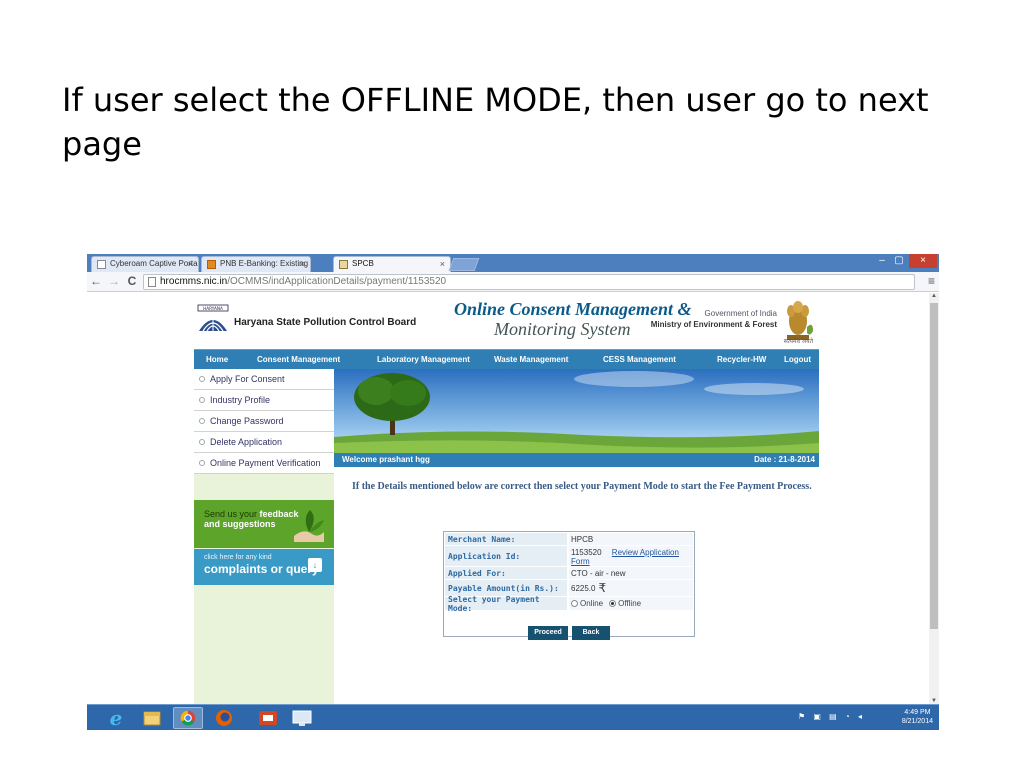 This screenshot has height=768, width=1024. What do you see at coordinates (464, 264) in the screenshot?
I see `new-tab-button` at bounding box center [464, 264].